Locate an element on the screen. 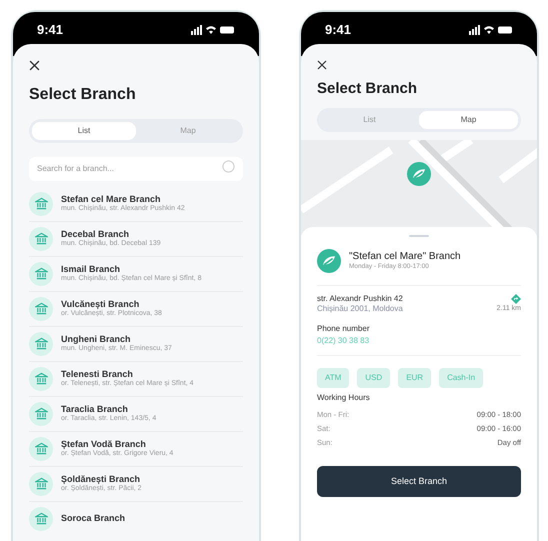  branch-city: Chișinău 2001, Moldova is located at coordinates (360, 309).